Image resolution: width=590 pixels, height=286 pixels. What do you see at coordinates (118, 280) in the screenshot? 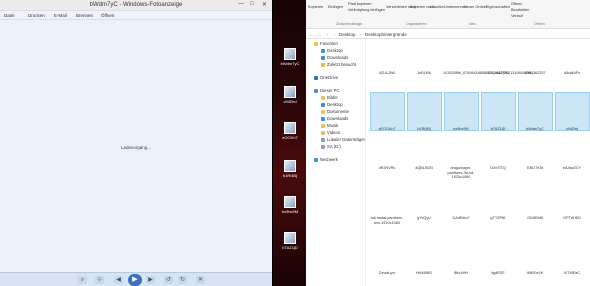
I see `prev-icon: ◀` at bounding box center [118, 280].